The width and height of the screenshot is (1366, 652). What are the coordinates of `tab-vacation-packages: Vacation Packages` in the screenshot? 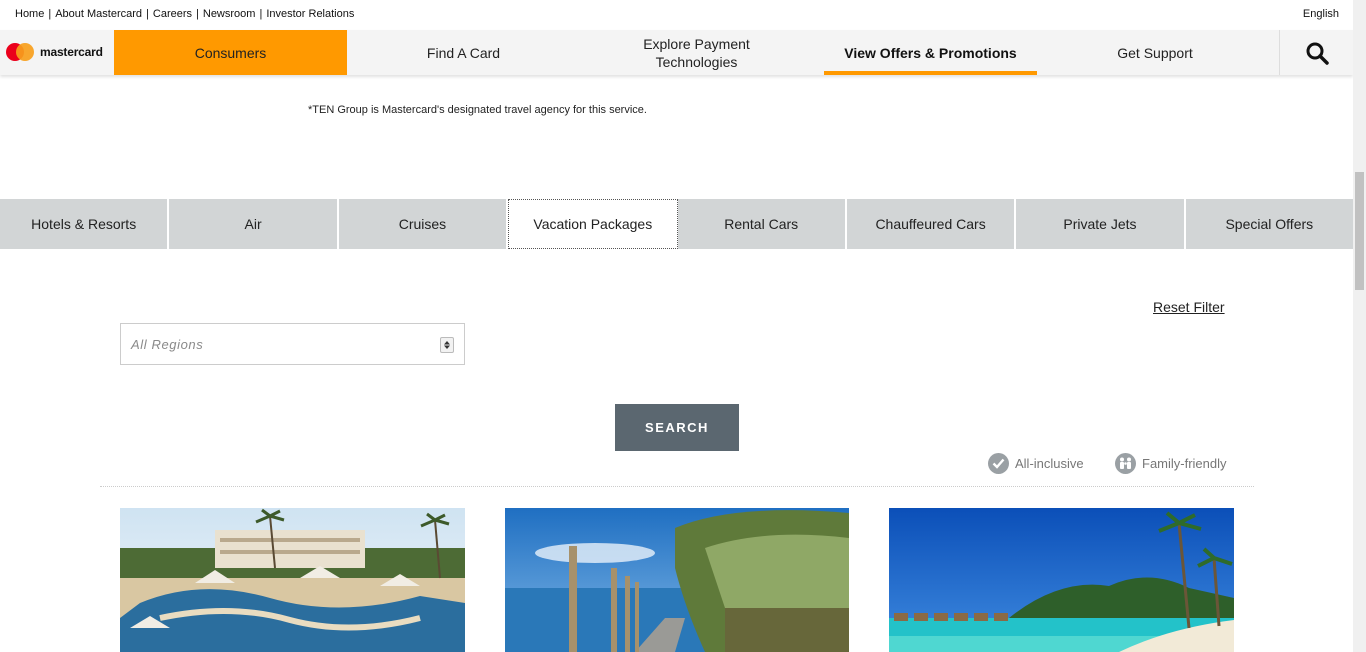 It's located at (593, 224).